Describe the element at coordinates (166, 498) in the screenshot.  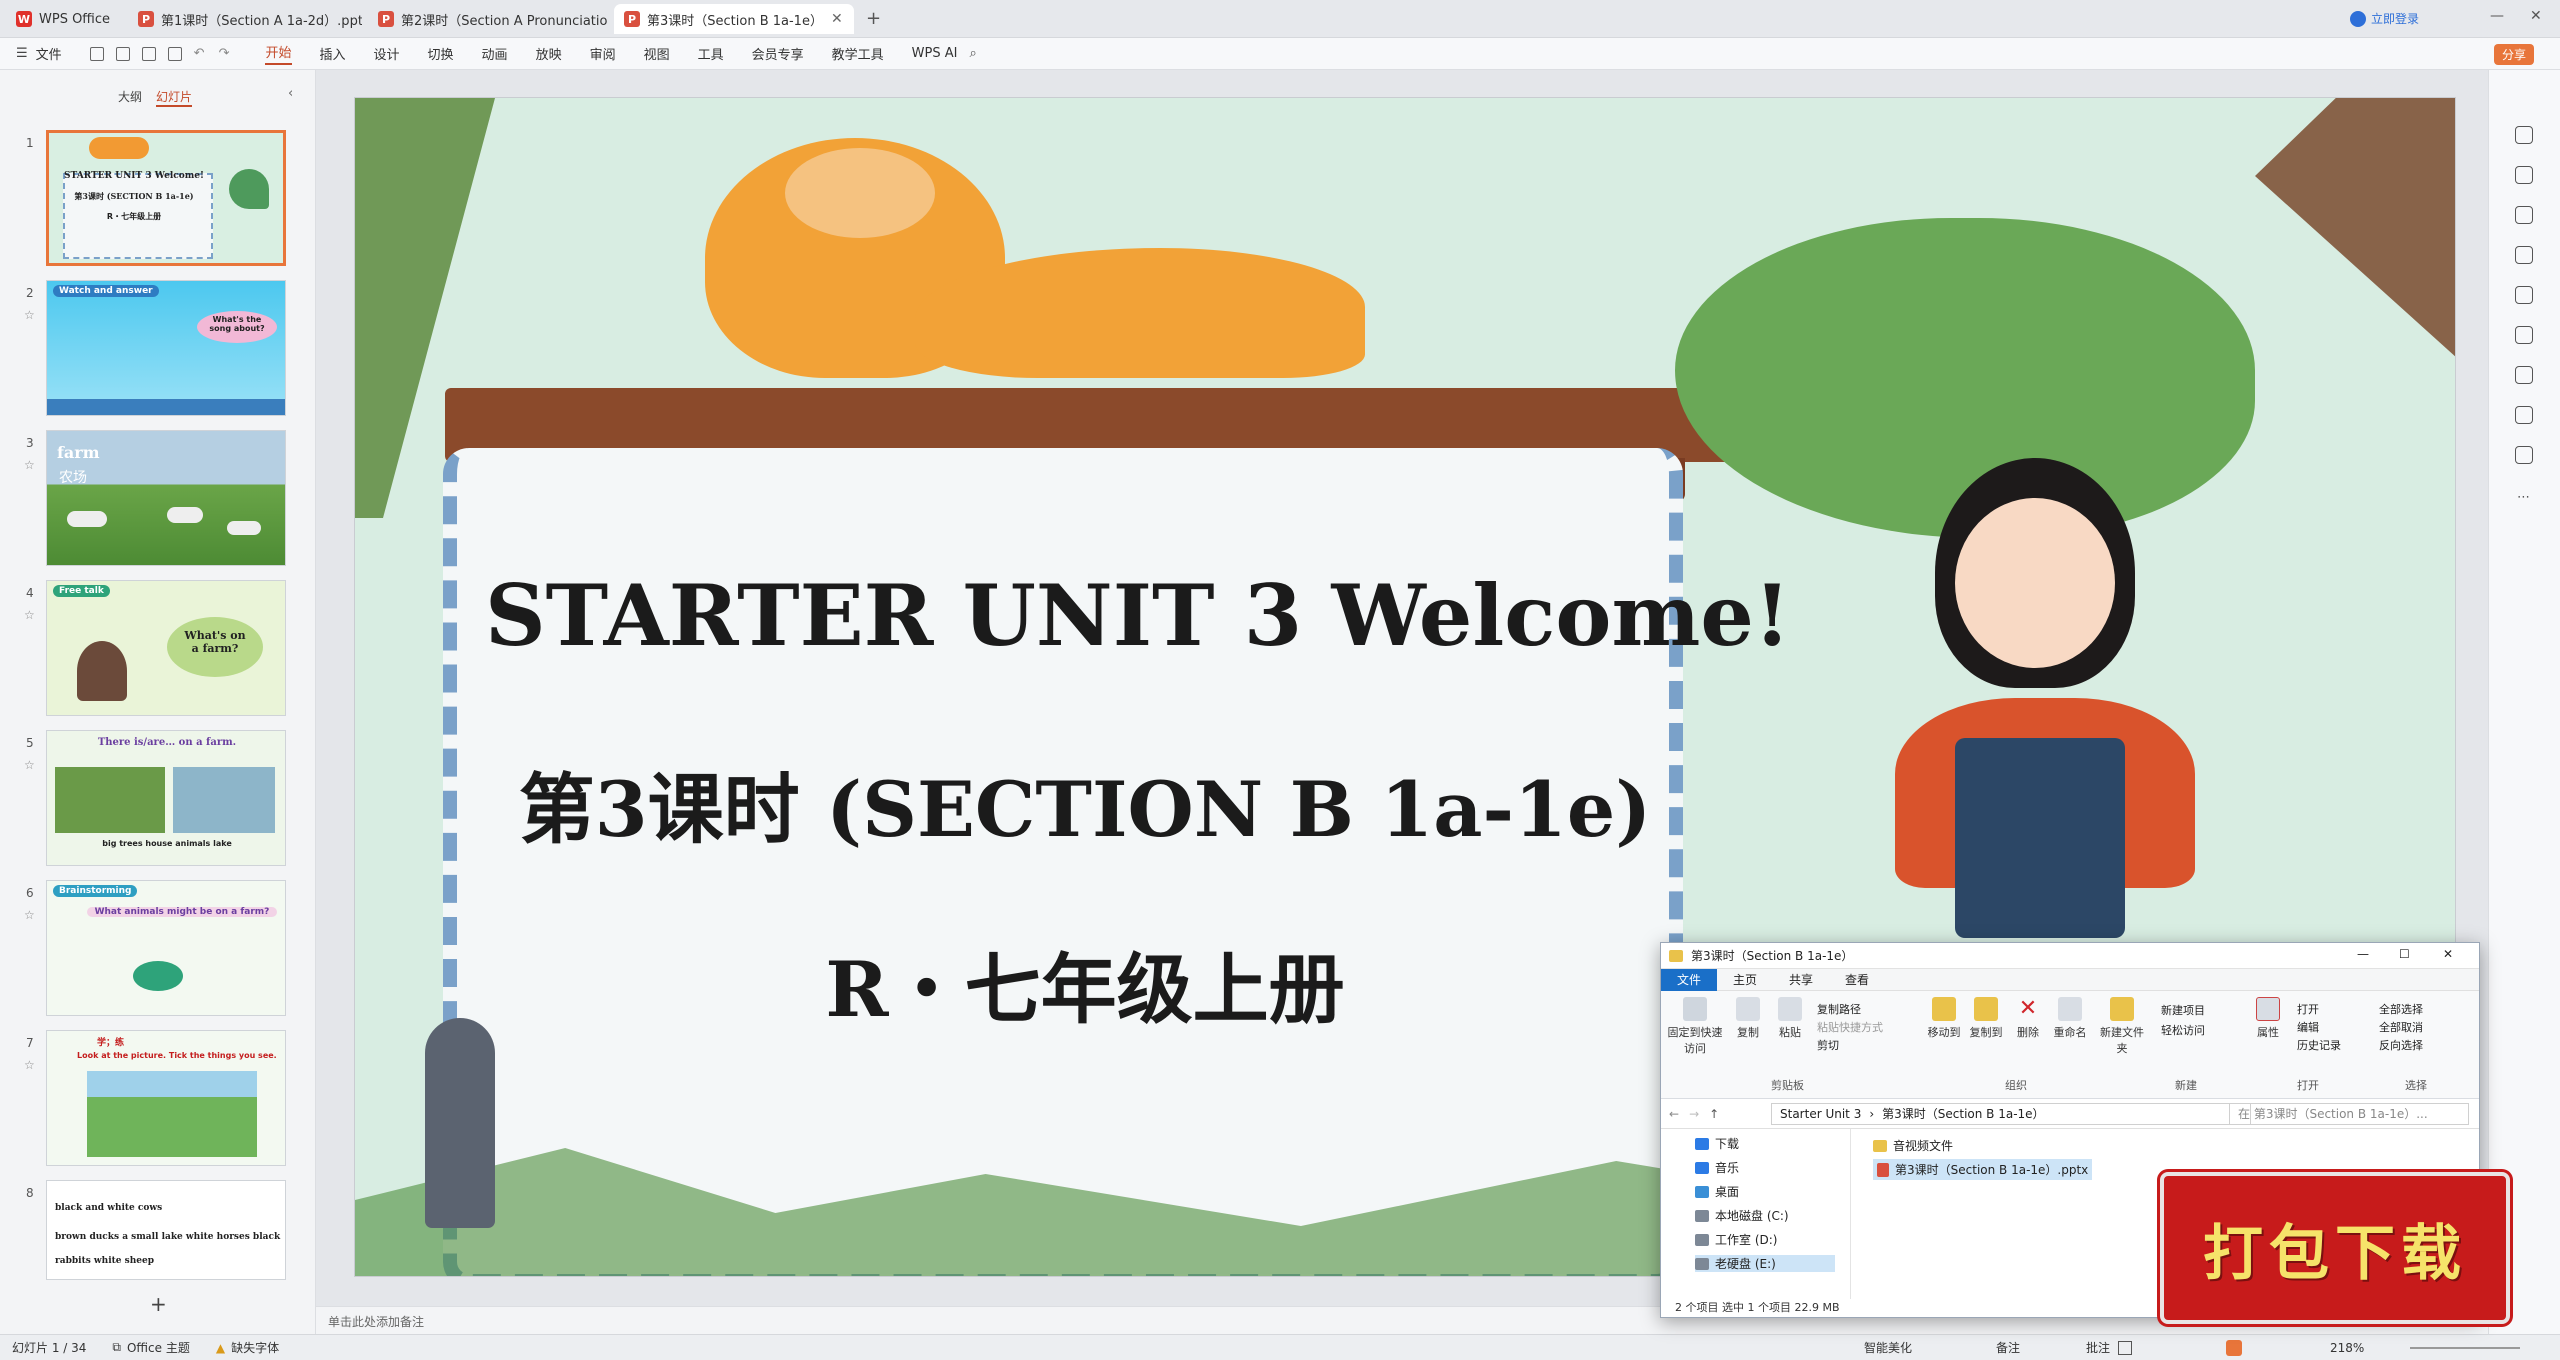
I see `slide-thumbnail-3: farm 农场` at that location.